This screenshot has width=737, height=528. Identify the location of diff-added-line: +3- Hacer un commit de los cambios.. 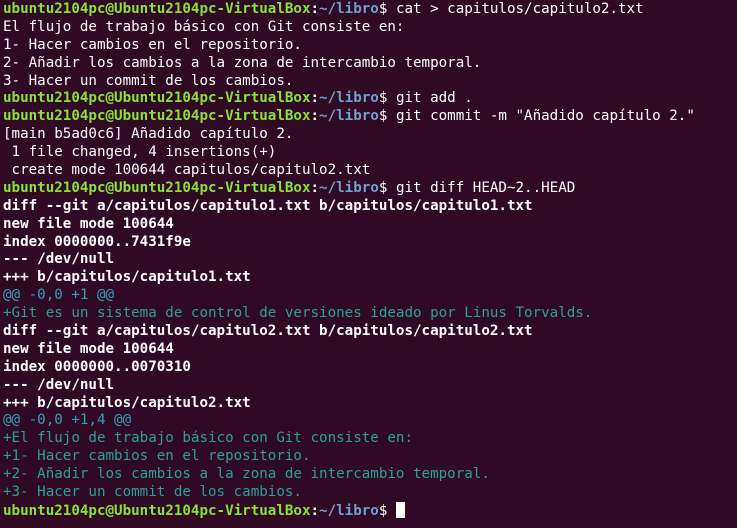
(370, 493).